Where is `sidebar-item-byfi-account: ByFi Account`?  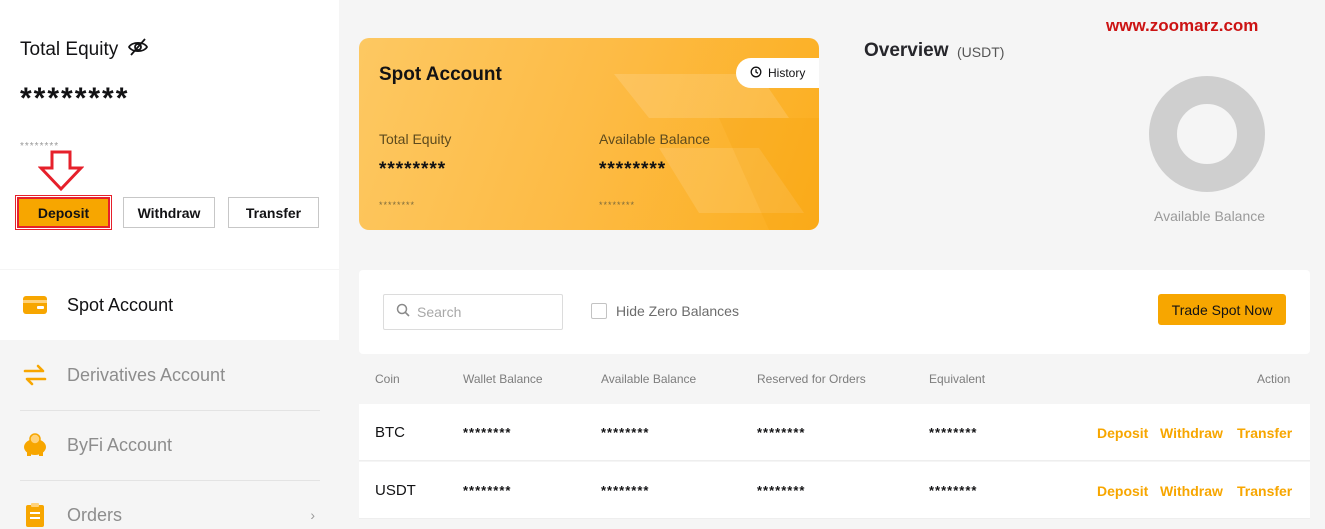
sidebar-item-byfi-account: ByFi Account is located at coordinates (169, 445).